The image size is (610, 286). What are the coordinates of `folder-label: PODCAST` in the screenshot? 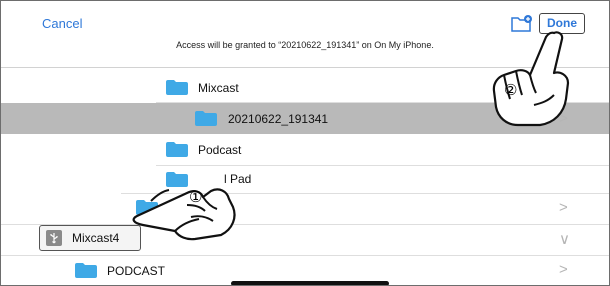 It's located at (136, 271).